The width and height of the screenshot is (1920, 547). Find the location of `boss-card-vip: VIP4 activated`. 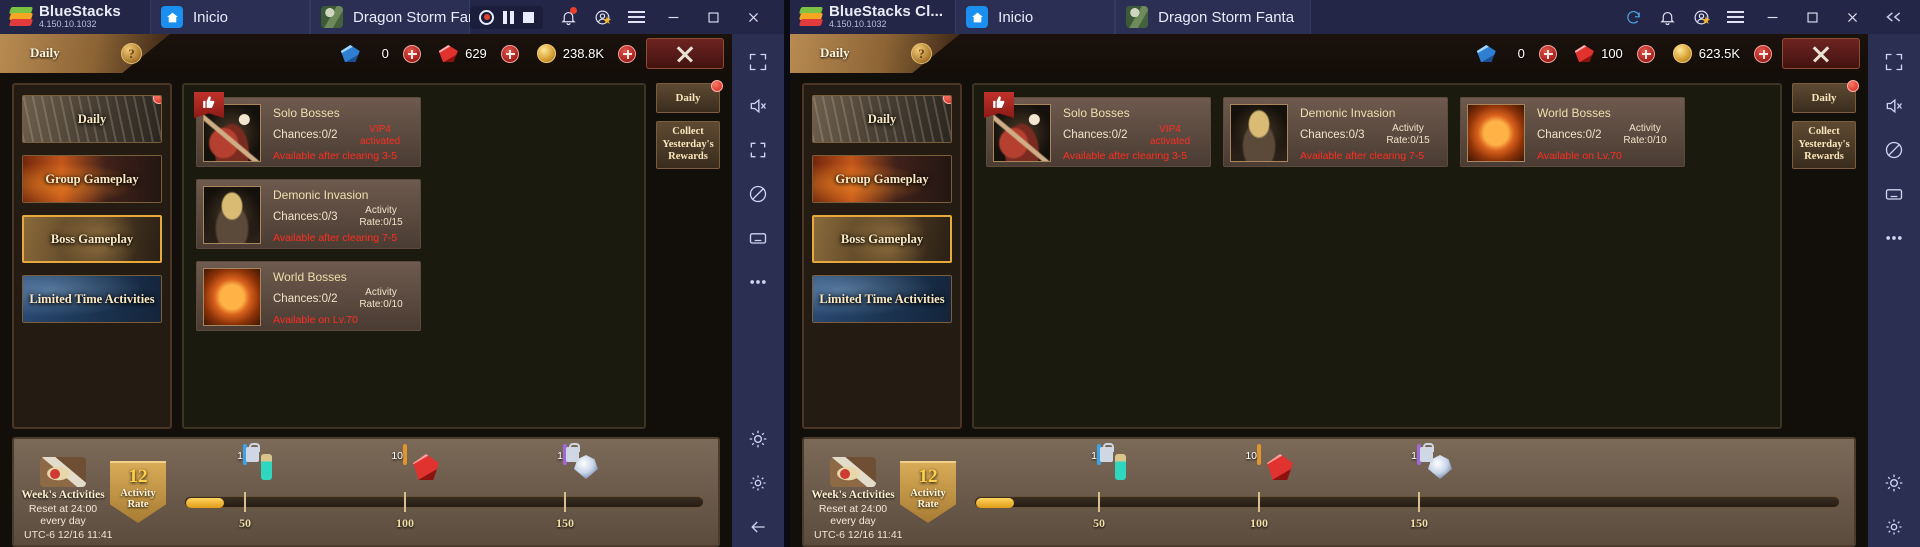

boss-card-vip: VIP4 activated is located at coordinates (1170, 135).